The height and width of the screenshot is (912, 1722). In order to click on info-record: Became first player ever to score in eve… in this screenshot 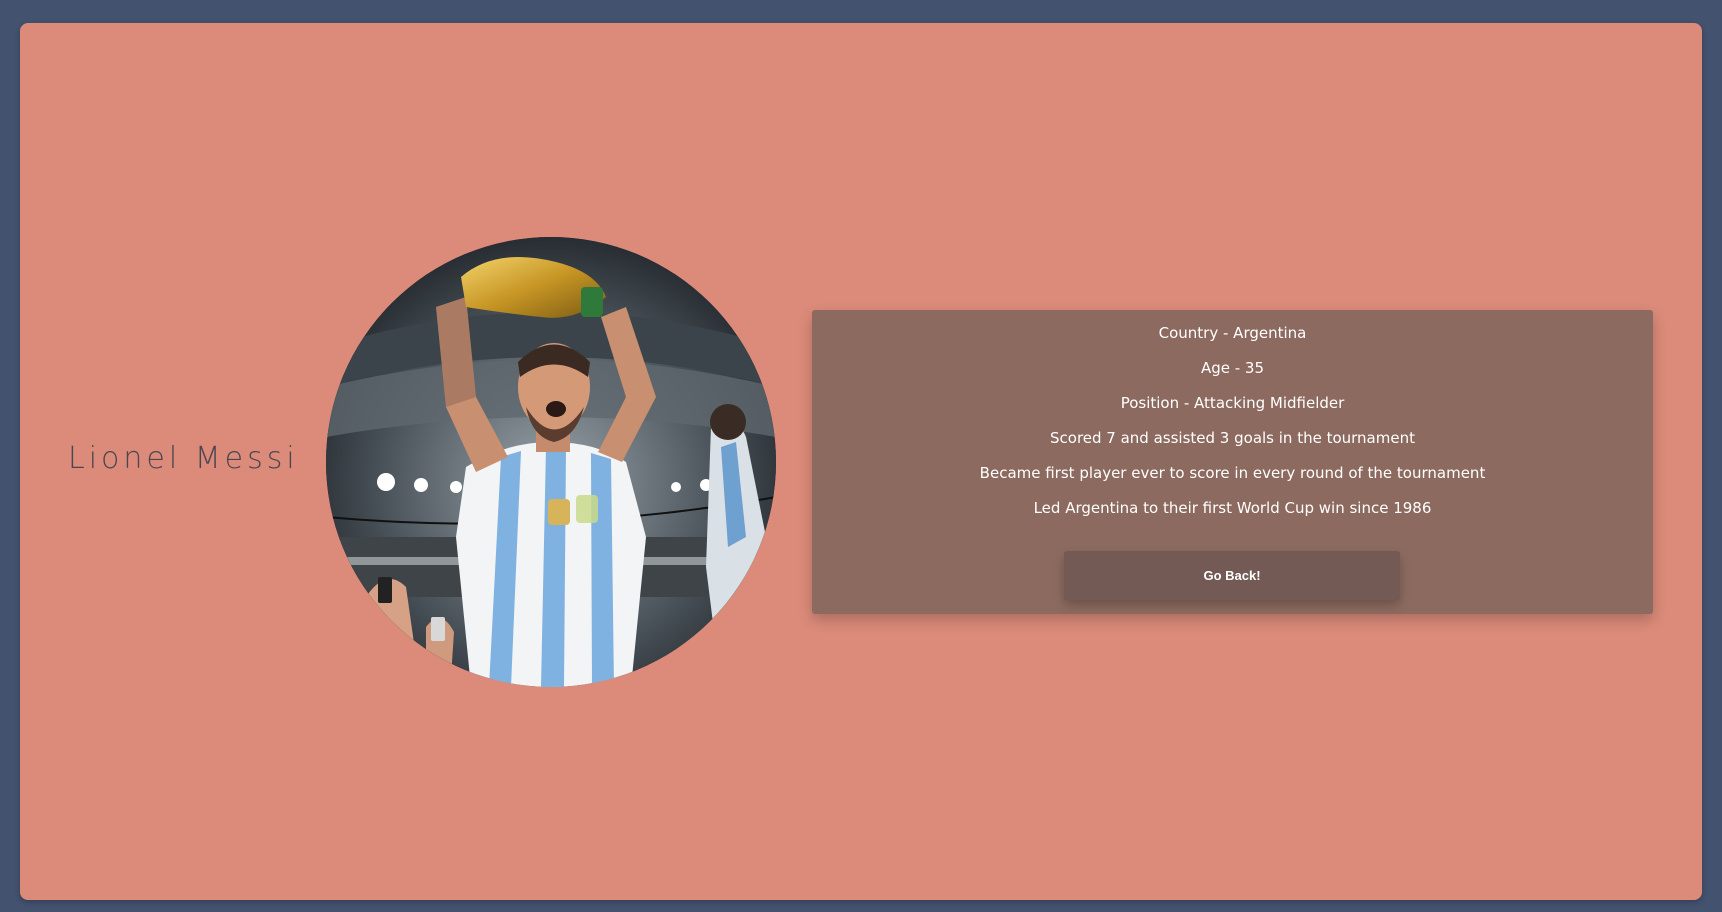, I will do `click(1232, 473)`.